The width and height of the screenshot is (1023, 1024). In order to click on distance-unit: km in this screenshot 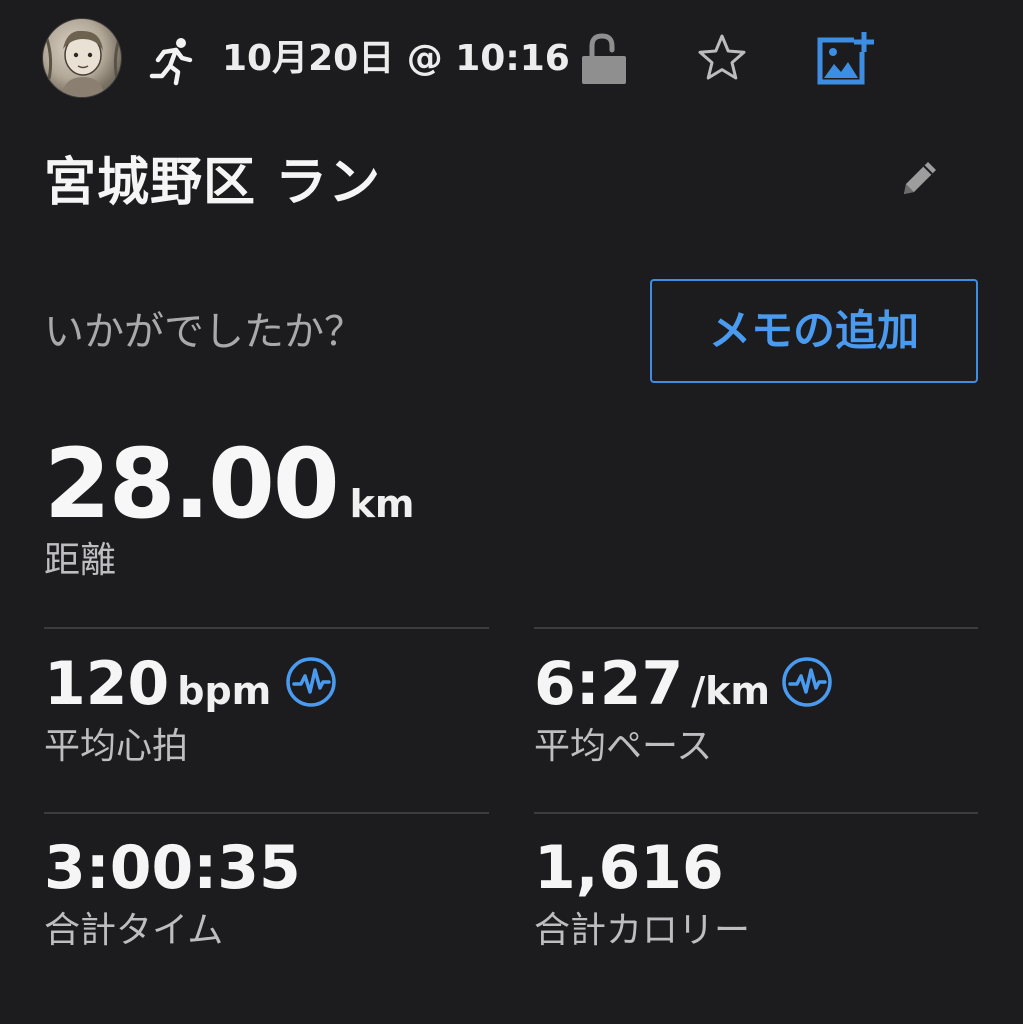, I will do `click(382, 504)`.